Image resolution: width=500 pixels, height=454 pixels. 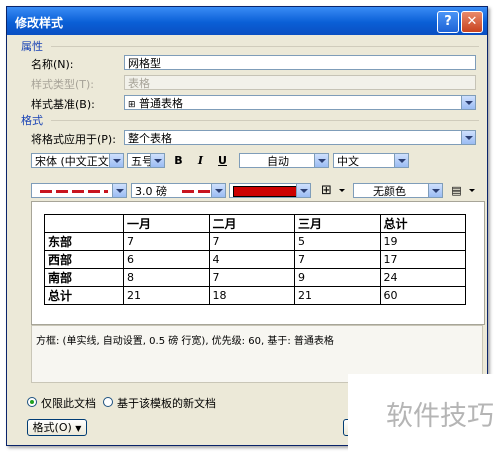 What do you see at coordinates (166, 277) in the screenshot?
I see `preview-cell: 8` at bounding box center [166, 277].